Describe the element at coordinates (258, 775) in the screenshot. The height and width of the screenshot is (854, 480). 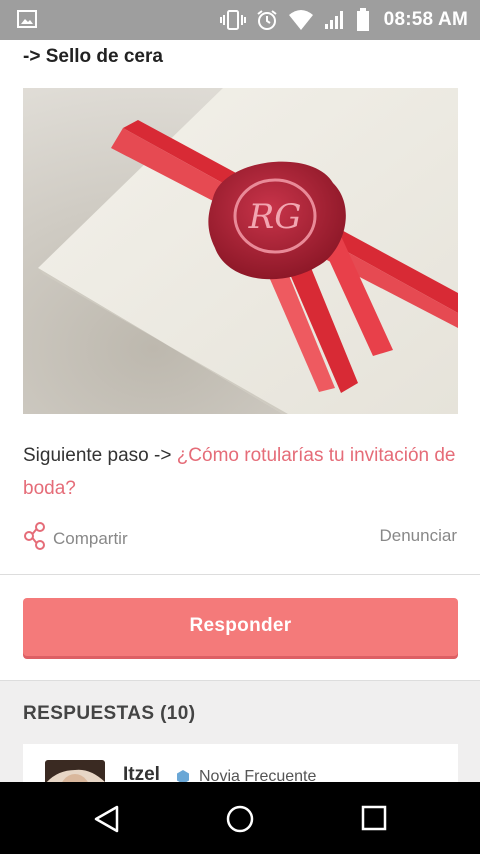
I see `author-role: Novia Frecuente` at that location.